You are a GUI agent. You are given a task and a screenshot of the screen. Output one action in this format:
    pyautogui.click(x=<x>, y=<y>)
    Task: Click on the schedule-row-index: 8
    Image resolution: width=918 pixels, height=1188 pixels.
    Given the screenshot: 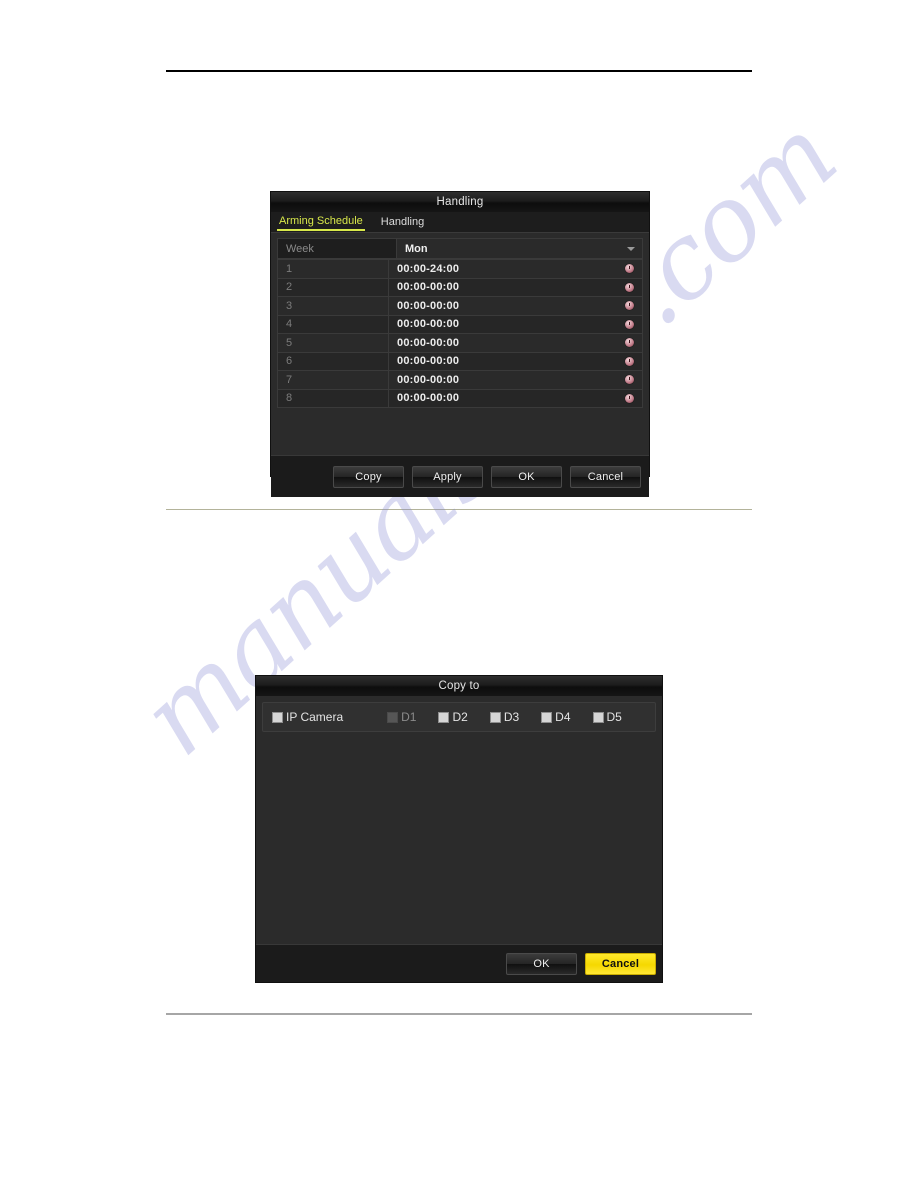 What is the action you would take?
    pyautogui.click(x=289, y=398)
    